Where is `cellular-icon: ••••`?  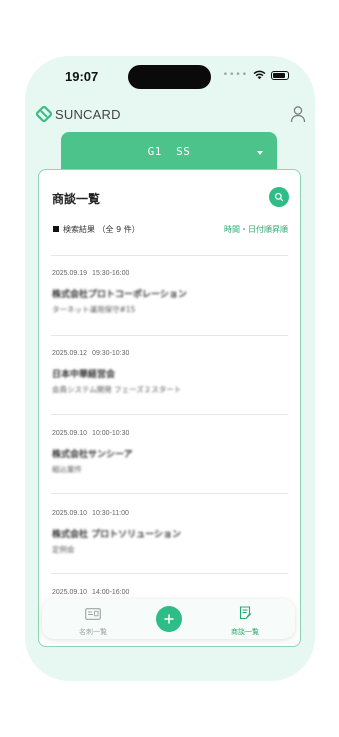
cellular-icon: •••• is located at coordinates (235, 74).